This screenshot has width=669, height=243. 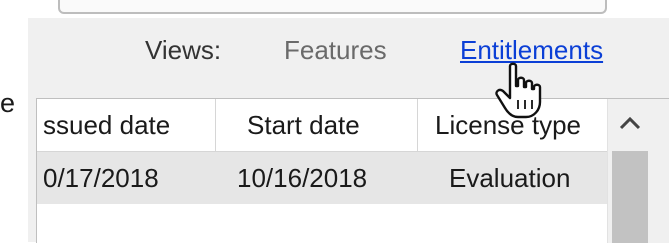 I want to click on left-edge: e, so click(x=14, y=130).